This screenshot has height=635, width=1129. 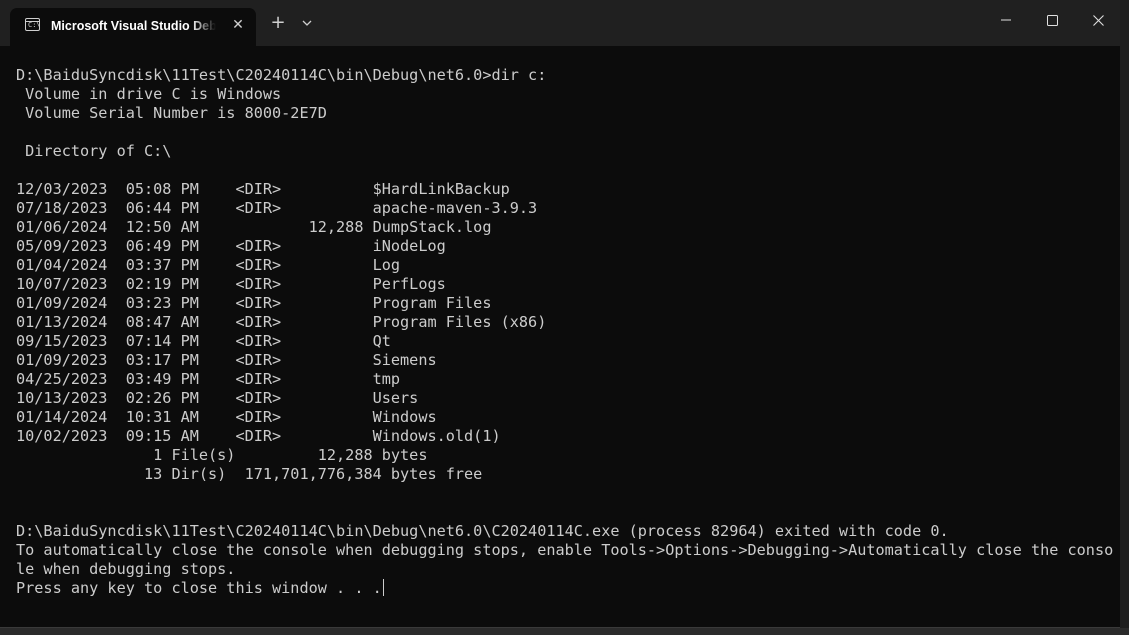 I want to click on console-line: 1 File(s) 12,288 bytes, so click(x=222, y=455).